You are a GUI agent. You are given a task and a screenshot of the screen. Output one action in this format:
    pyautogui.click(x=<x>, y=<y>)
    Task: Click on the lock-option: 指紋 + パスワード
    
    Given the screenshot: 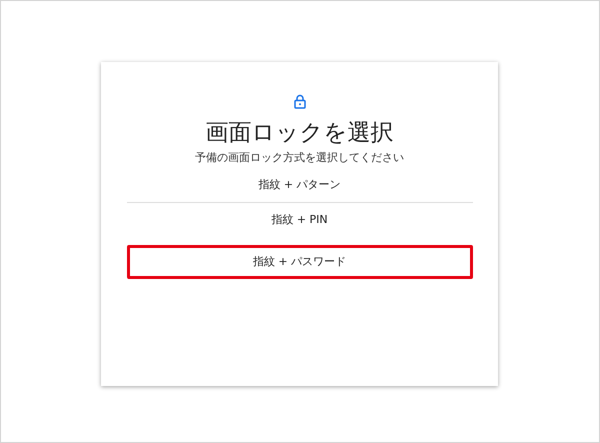 What is the action you would take?
    pyautogui.click(x=299, y=262)
    